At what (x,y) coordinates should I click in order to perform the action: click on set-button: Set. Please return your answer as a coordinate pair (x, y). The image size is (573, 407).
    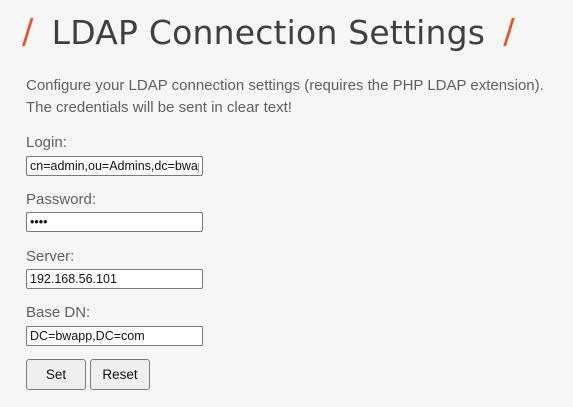
    Looking at the image, I should click on (56, 374).